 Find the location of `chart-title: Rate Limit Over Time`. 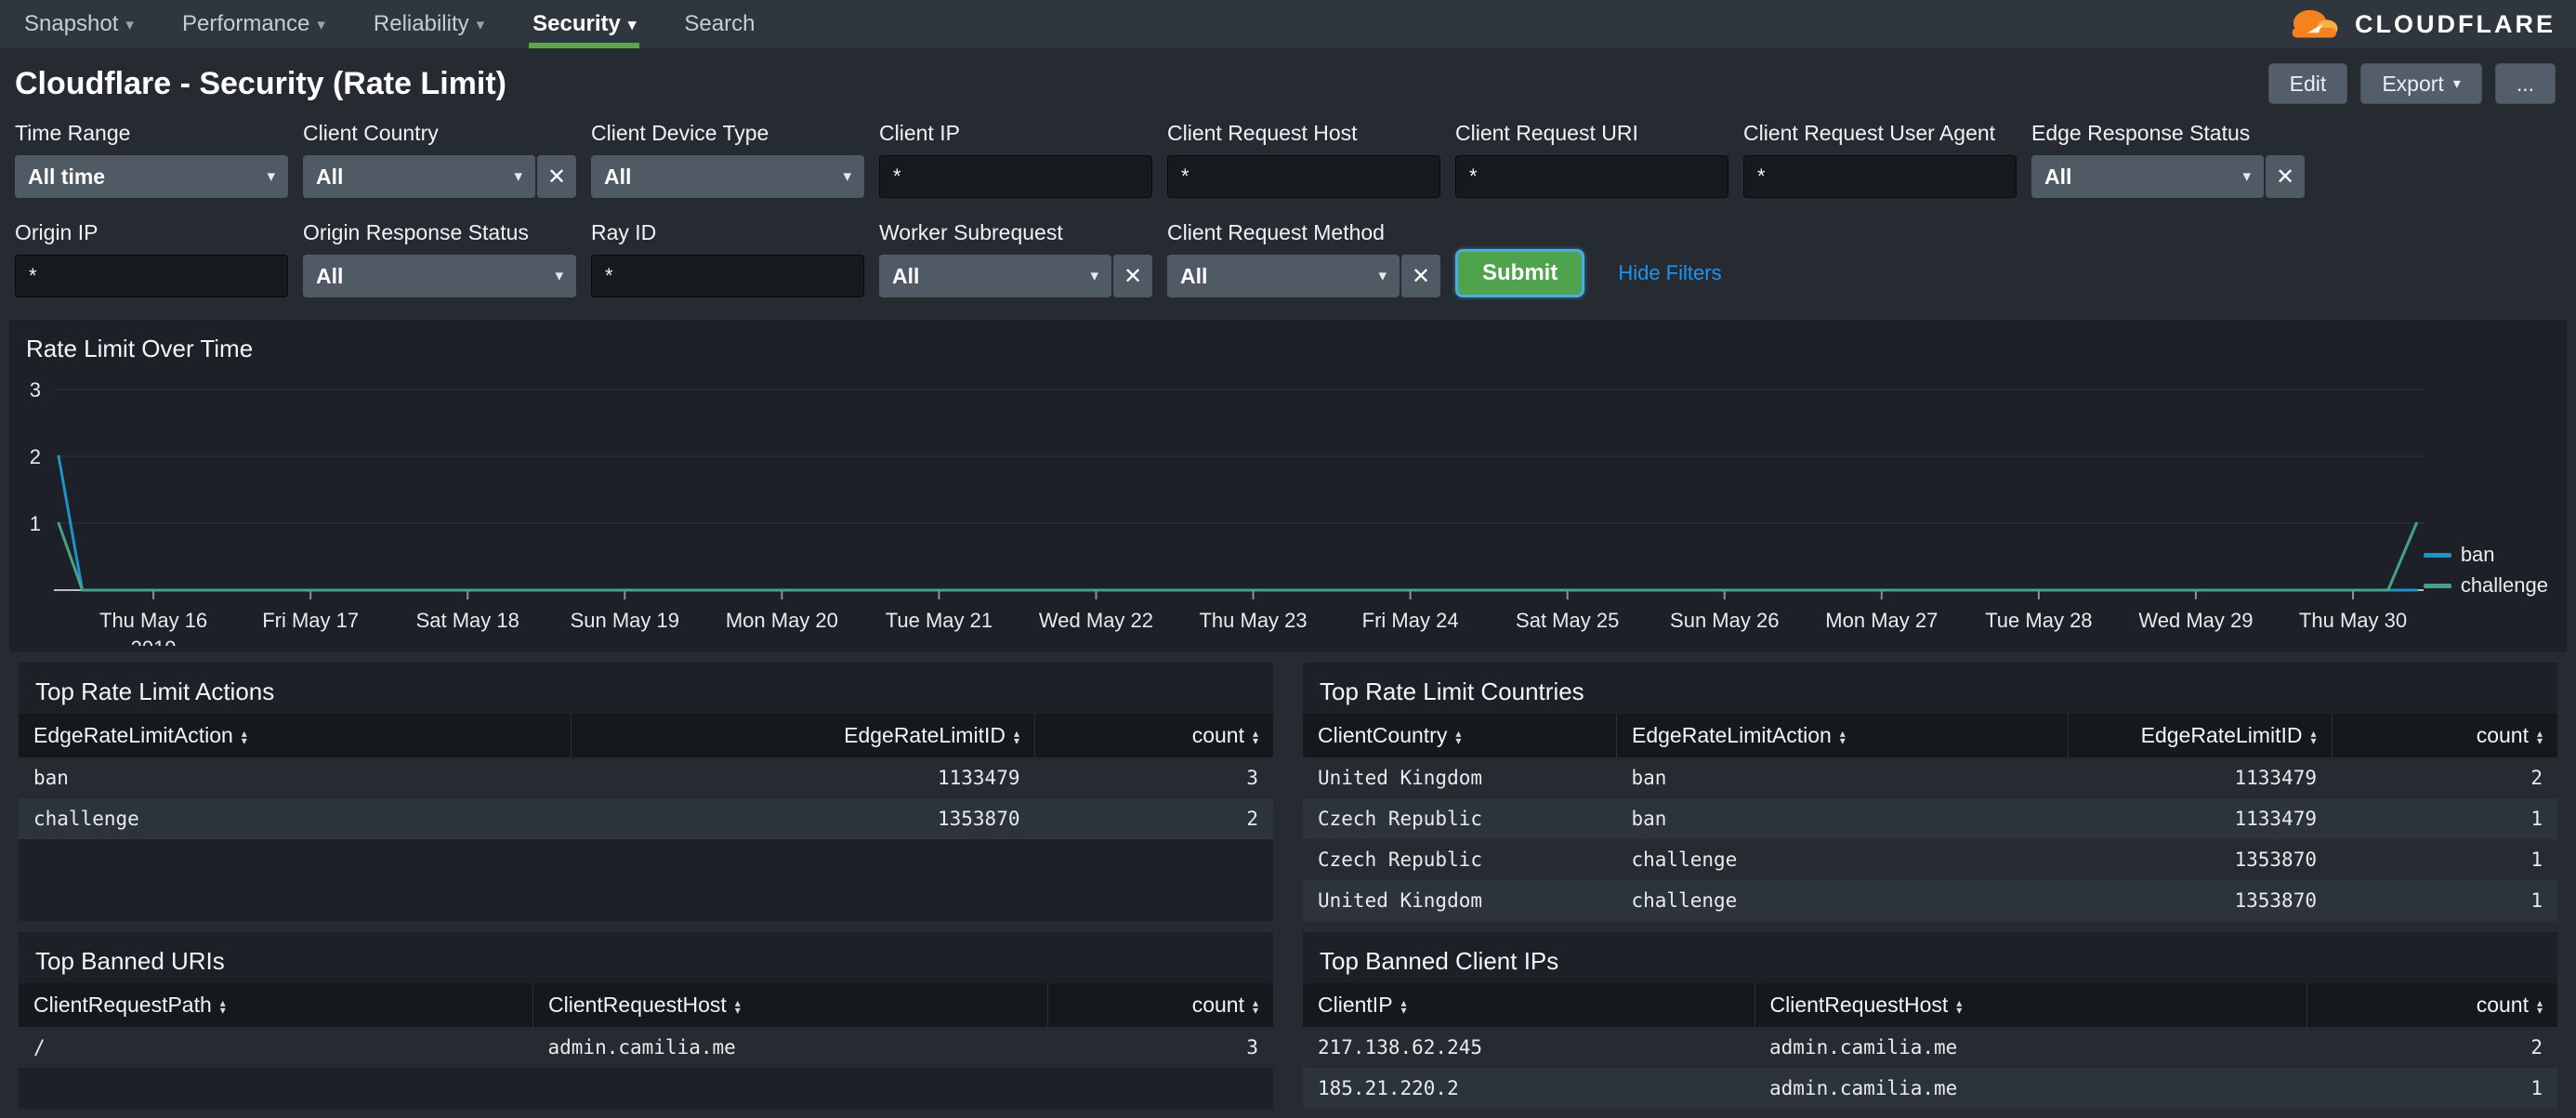

chart-title: Rate Limit Over Time is located at coordinates (140, 348).